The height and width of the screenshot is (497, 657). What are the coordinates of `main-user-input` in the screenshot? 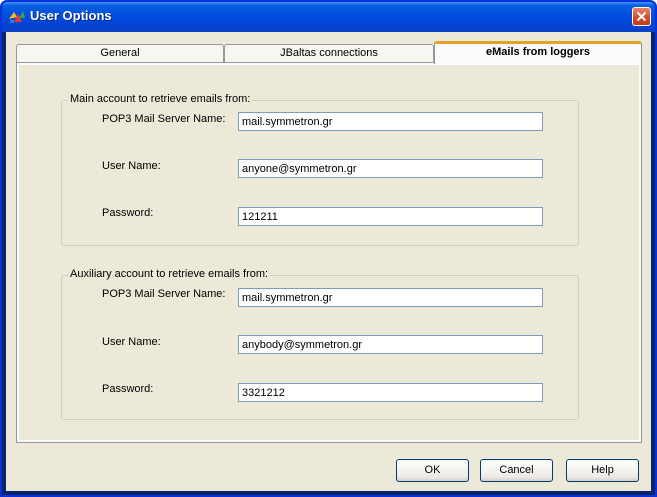 It's located at (390, 168).